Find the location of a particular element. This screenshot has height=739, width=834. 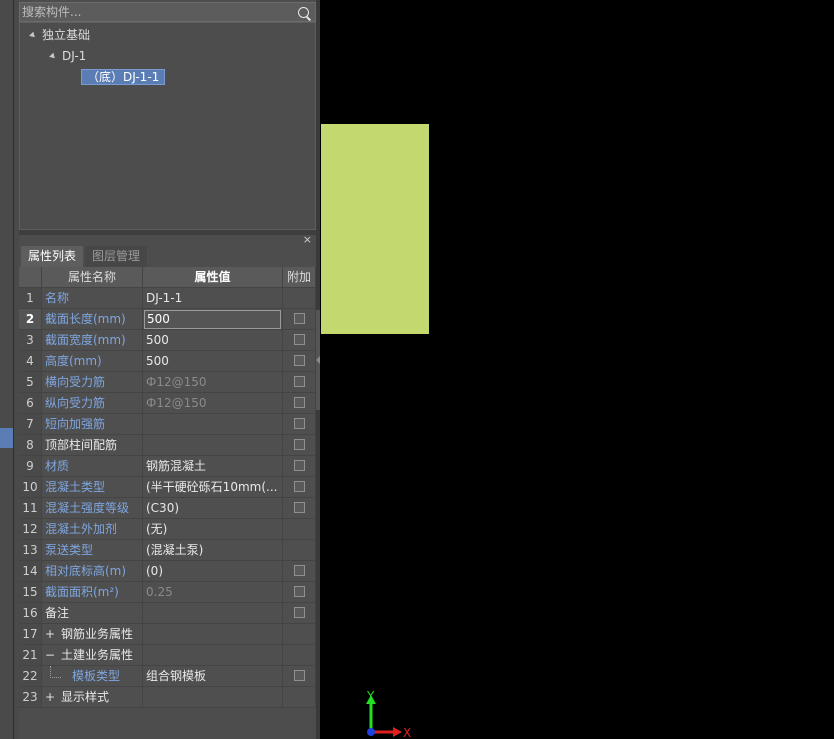

table-row: 9 材质 钢筋混凝土 is located at coordinates (167, 466).